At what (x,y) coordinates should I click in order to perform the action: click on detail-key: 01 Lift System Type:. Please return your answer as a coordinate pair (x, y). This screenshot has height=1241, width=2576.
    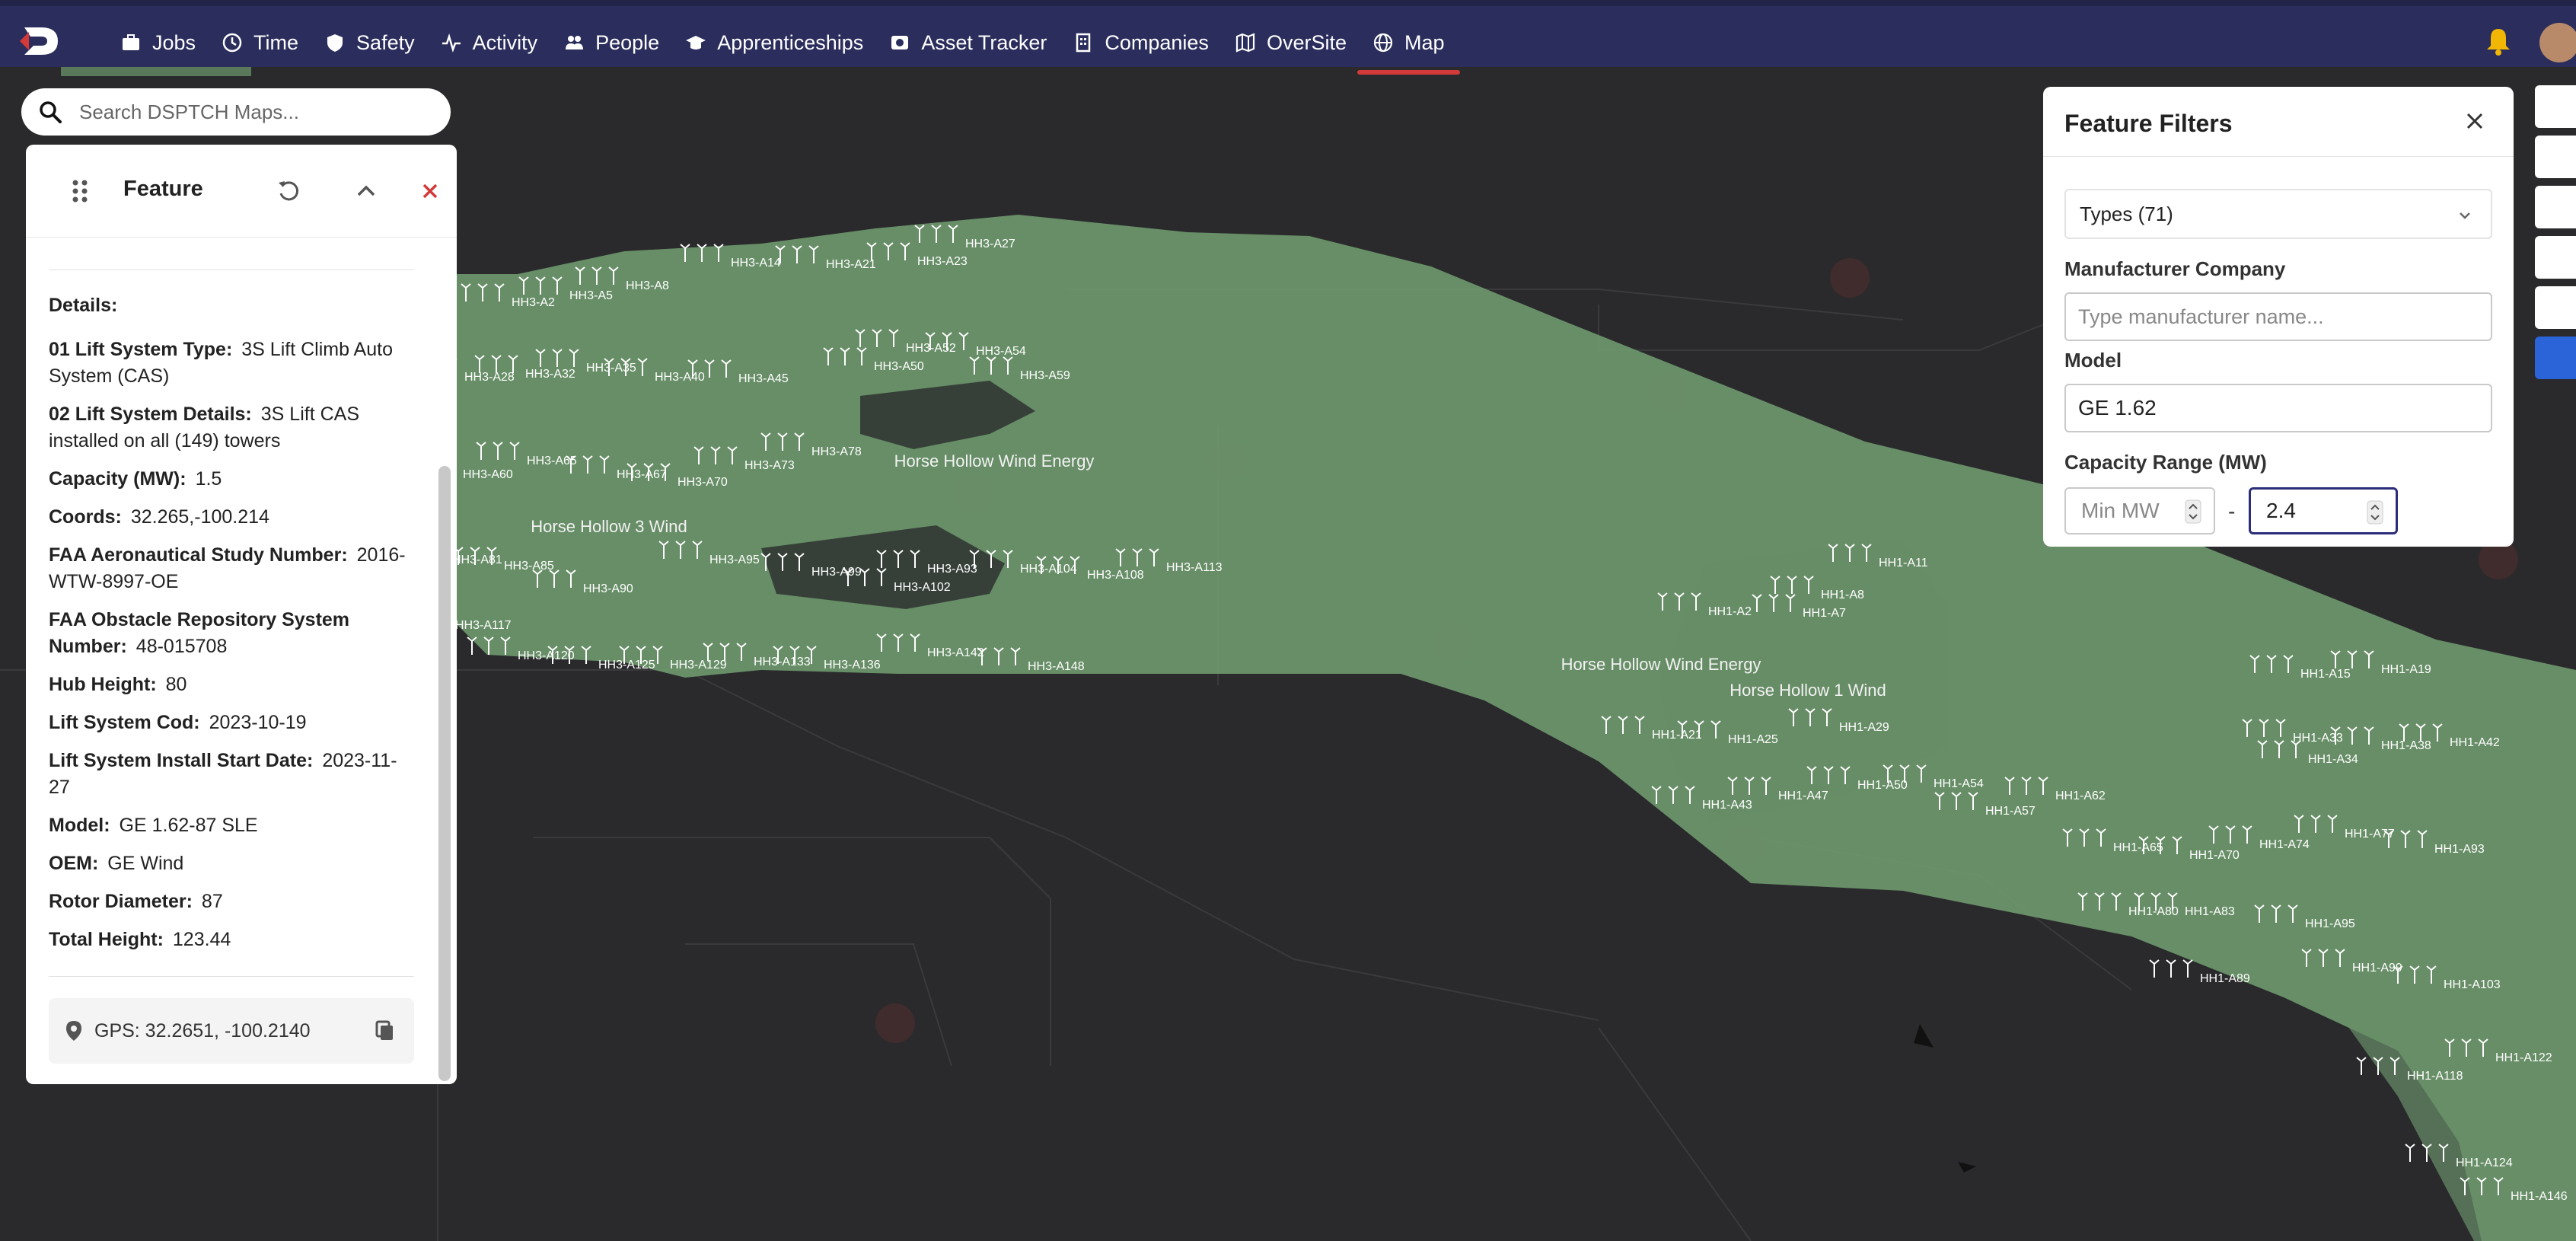
    Looking at the image, I should click on (141, 349).